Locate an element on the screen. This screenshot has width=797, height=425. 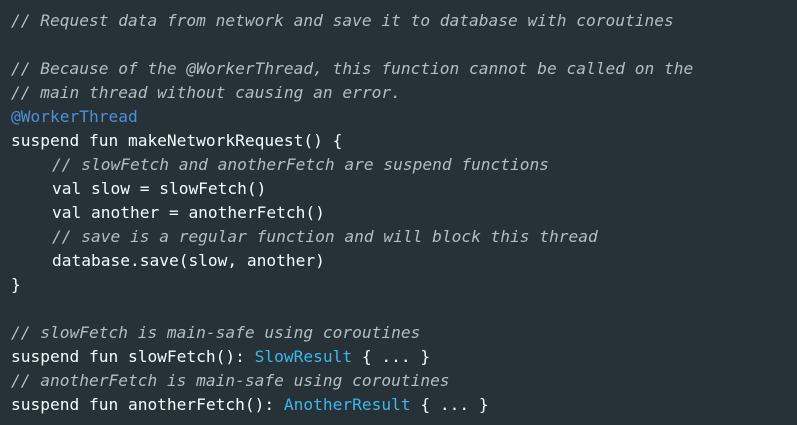
code-line: val slow = slowFetch() is located at coordinates (404, 189).